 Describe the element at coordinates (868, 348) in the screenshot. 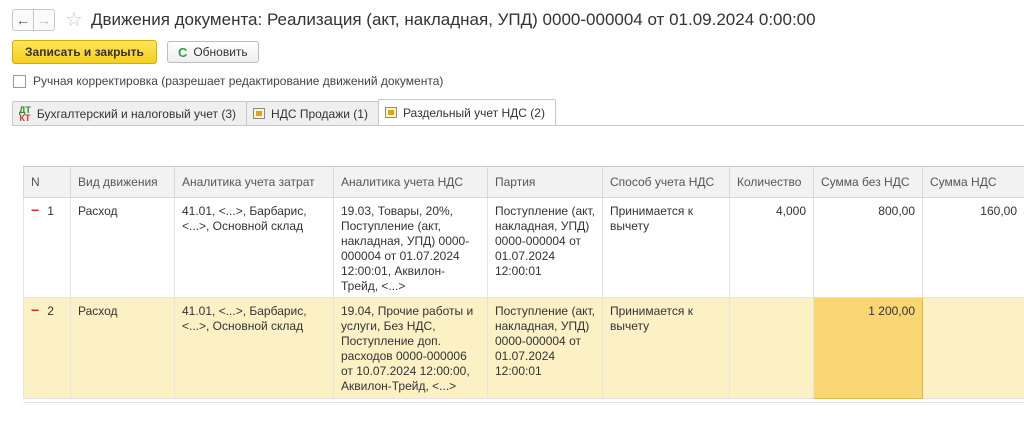

I see `cell-amount-selected: 1 200,00` at that location.